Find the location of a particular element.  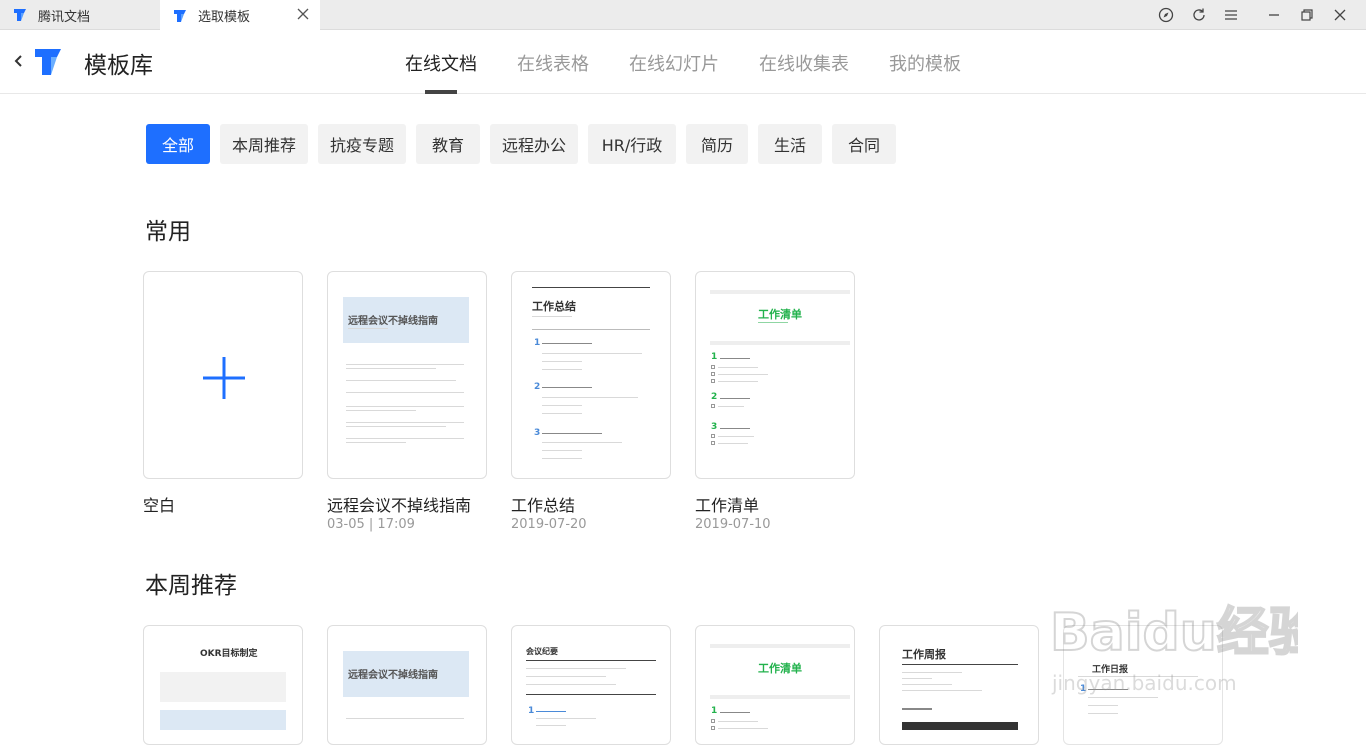

tab-online-form: 在线收集表 is located at coordinates (804, 63).